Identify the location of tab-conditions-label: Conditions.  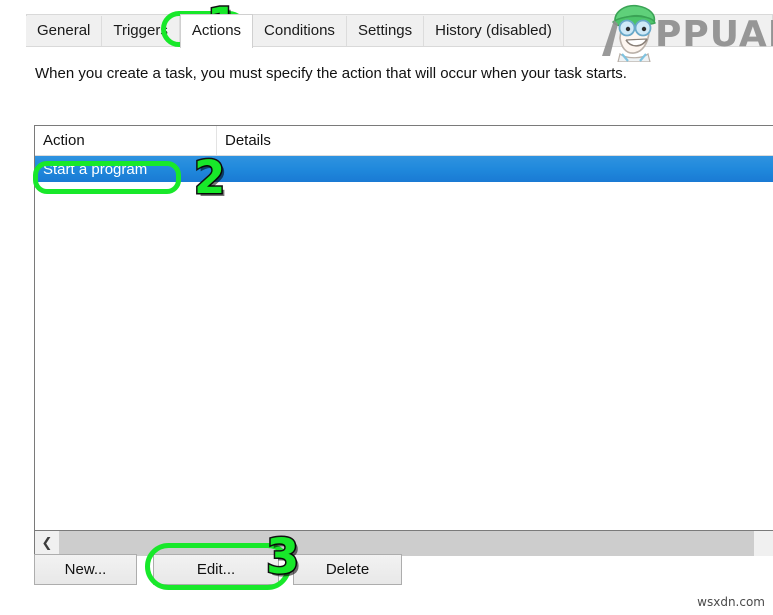
(299, 30).